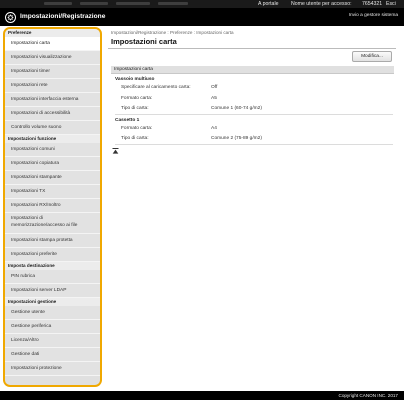  Describe the element at coordinates (214, 98) in the screenshot. I see `row-value: A5` at that location.